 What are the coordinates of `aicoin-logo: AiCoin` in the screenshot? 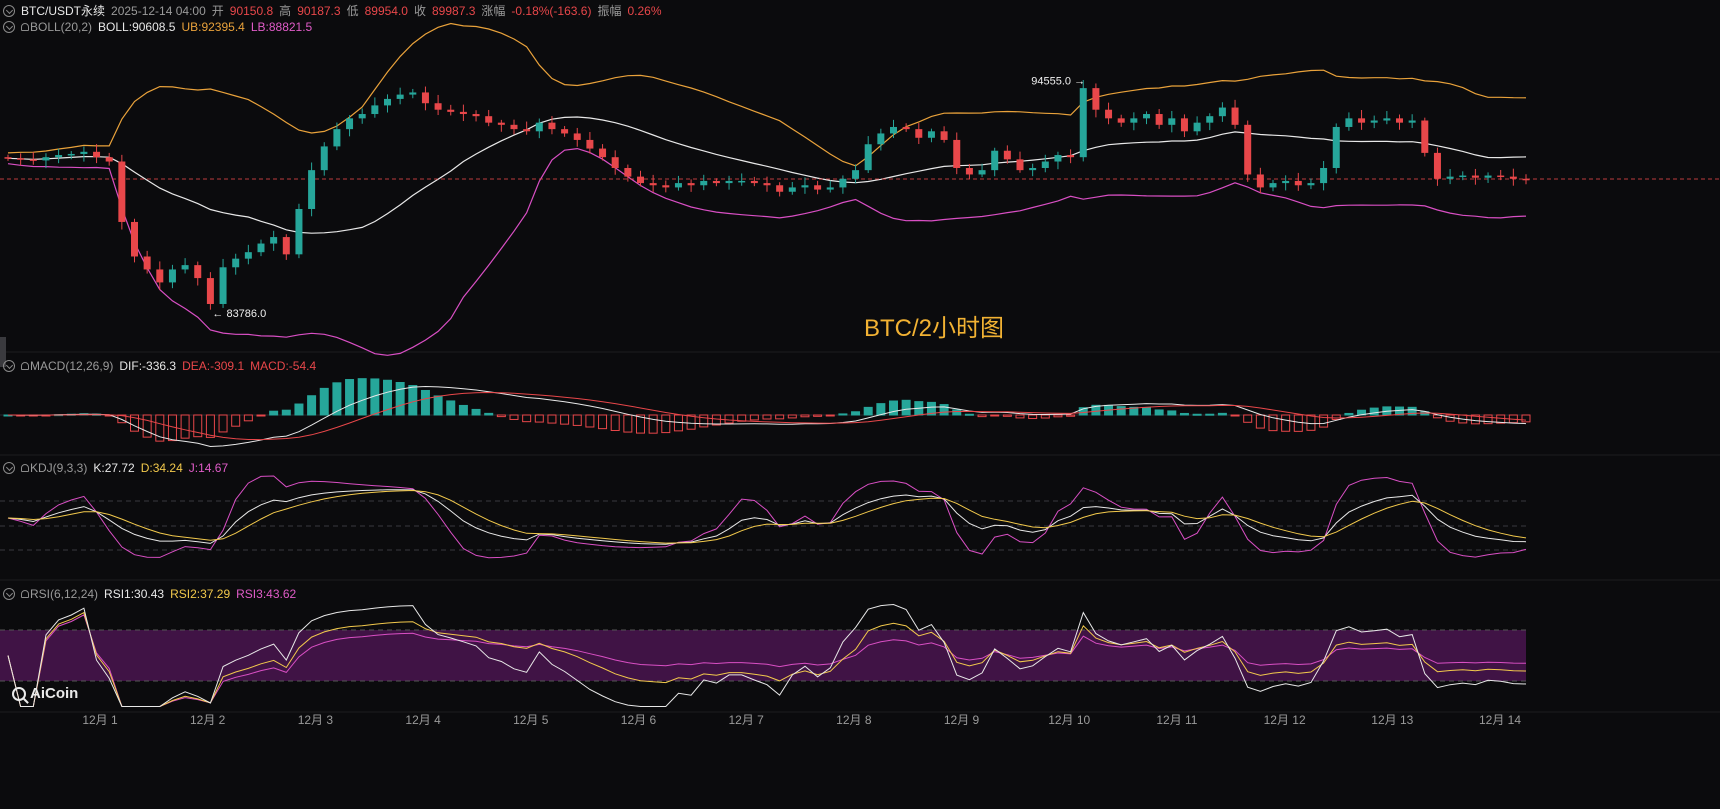 It's located at (45, 693).